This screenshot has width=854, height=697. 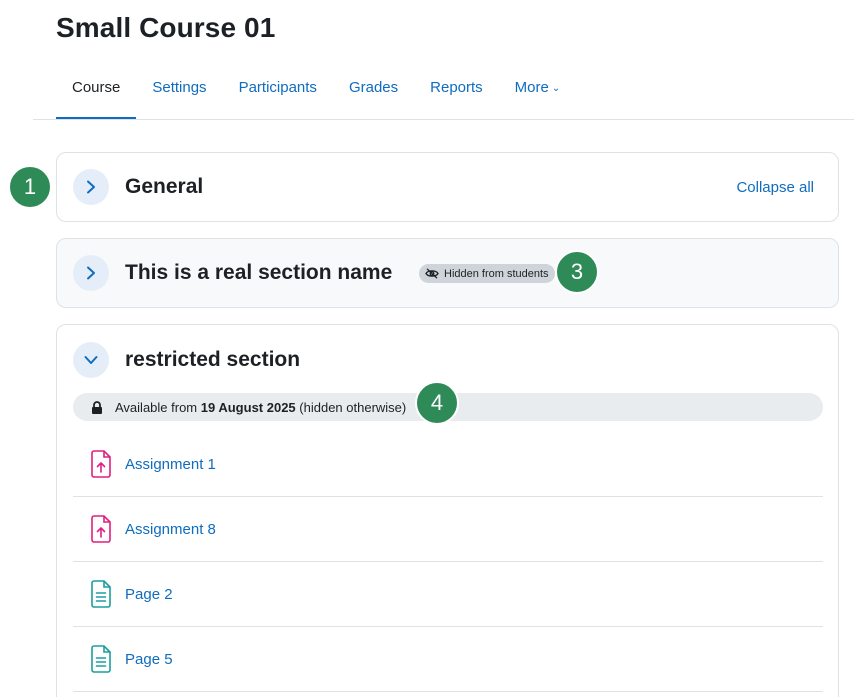 What do you see at coordinates (556, 88) in the screenshot?
I see `chevron-down-icon: ⌄` at bounding box center [556, 88].